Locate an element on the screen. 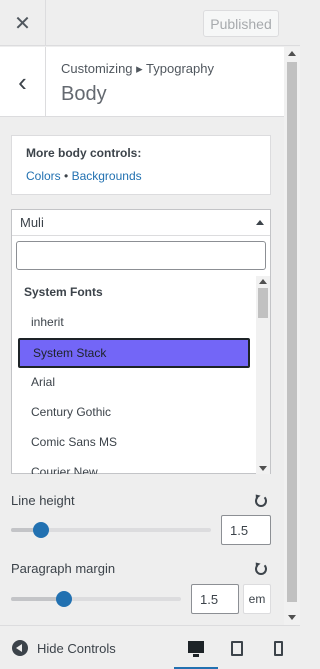  options-scrollbar is located at coordinates (263, 375).